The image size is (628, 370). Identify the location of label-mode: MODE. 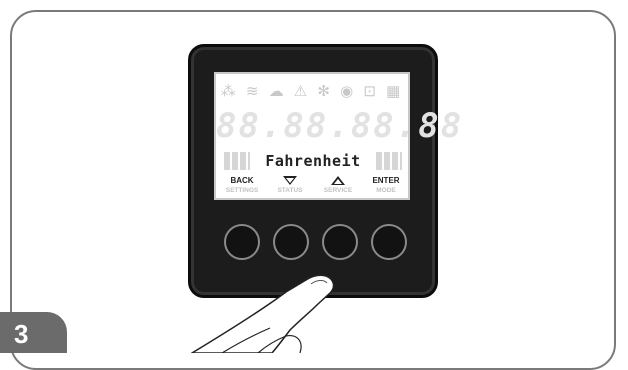
(386, 190).